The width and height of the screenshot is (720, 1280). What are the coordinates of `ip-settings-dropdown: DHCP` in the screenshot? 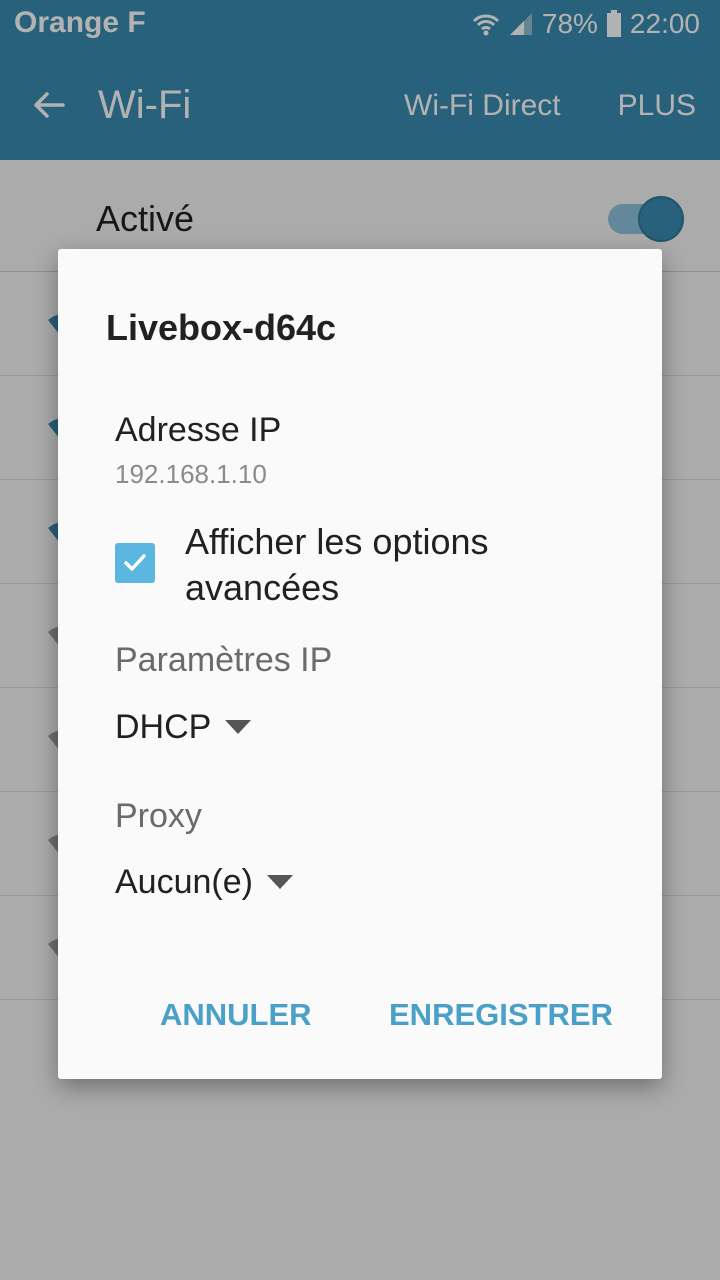 It's located at (183, 727).